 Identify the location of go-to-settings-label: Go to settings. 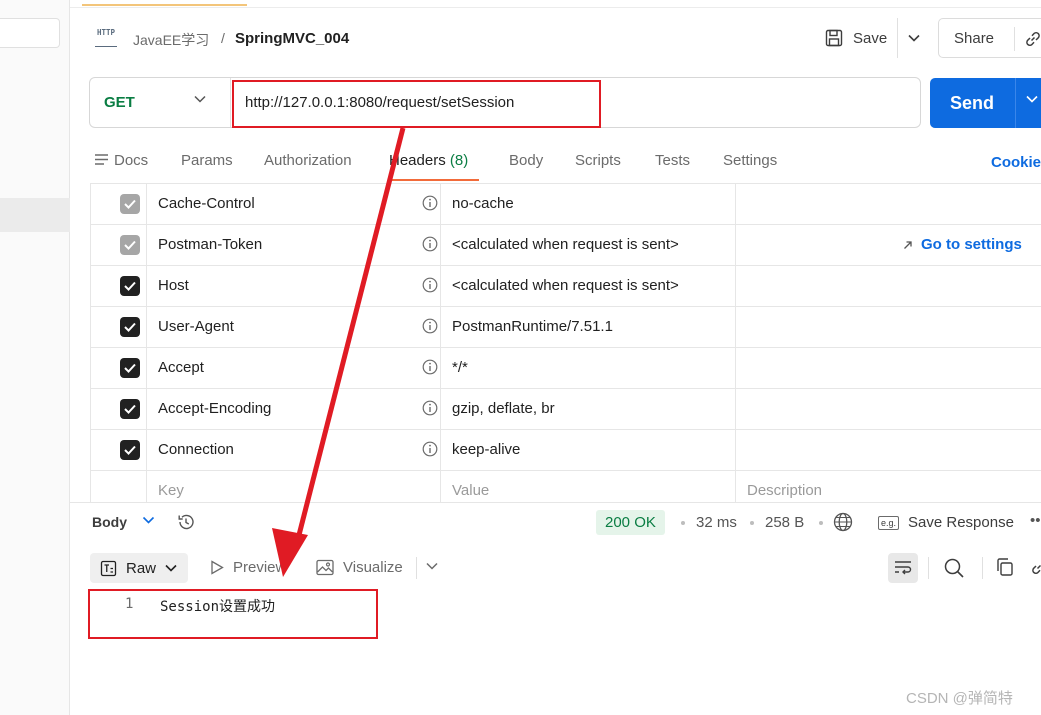
(971, 244).